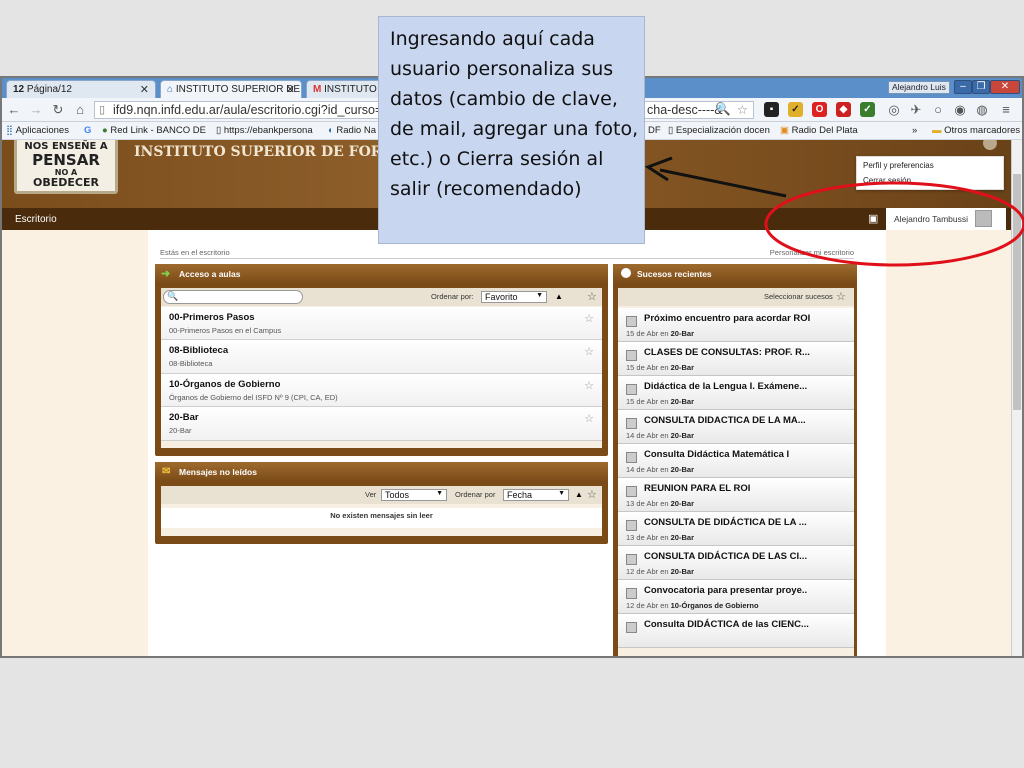  What do you see at coordinates (948, 443) in the screenshot?
I see `page-background-right` at bounding box center [948, 443].